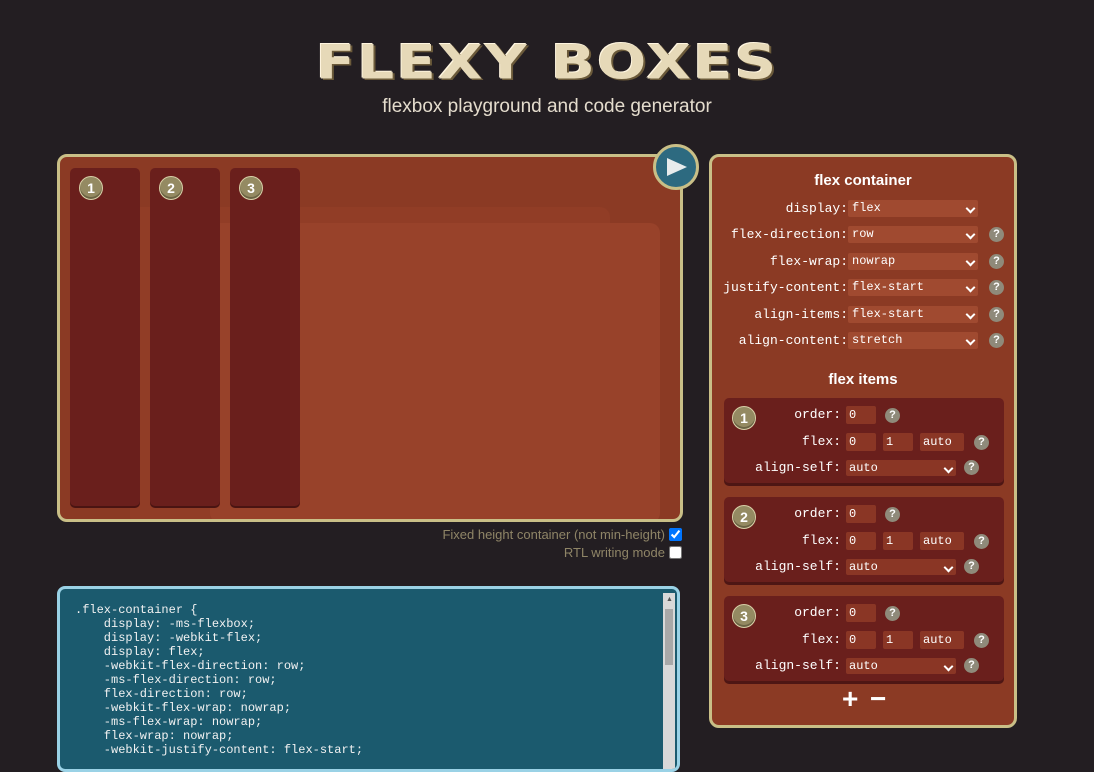 Image resolution: width=1094 pixels, height=772 pixels. Describe the element at coordinates (185, 337) in the screenshot. I see `flex-item-2: 2` at that location.